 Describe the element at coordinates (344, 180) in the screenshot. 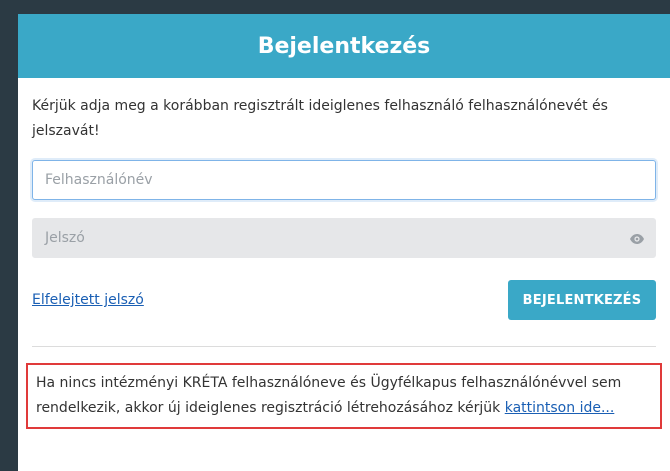

I see `username-input: Felhasználónév` at that location.